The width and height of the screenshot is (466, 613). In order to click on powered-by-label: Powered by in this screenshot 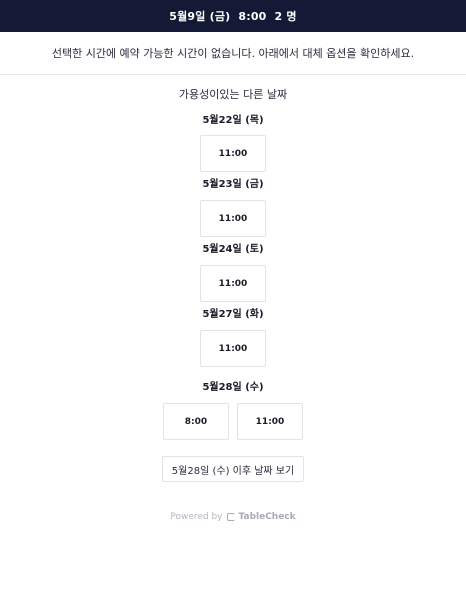, I will do `click(196, 517)`.